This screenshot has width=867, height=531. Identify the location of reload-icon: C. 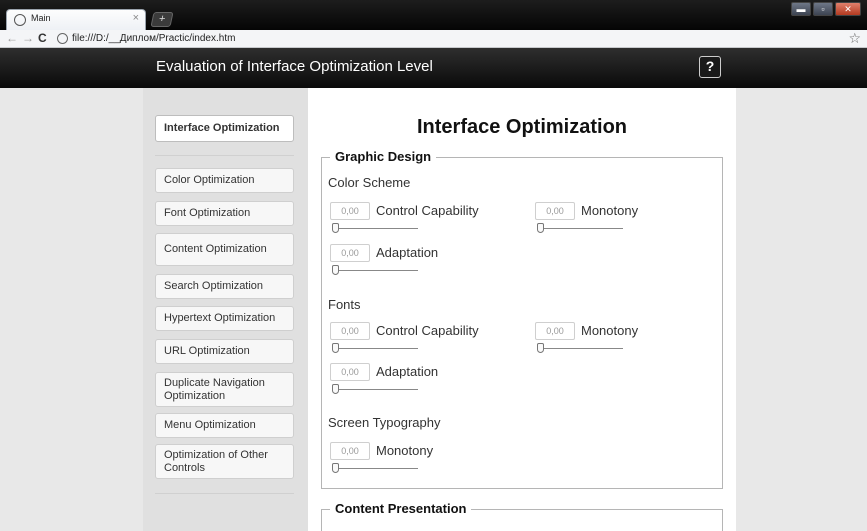
(42, 38).